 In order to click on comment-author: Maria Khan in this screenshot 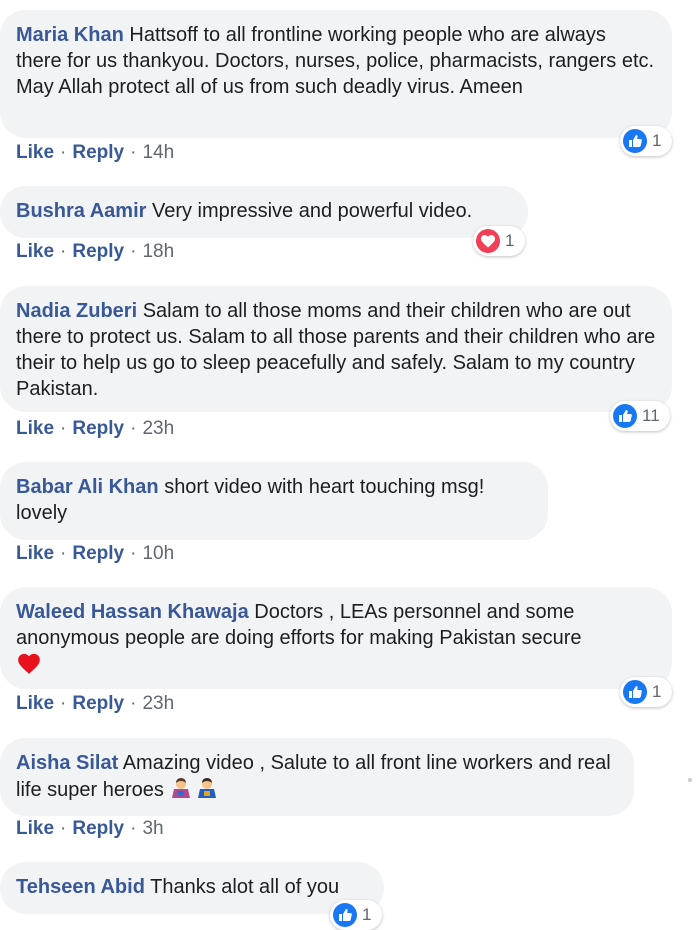, I will do `click(70, 35)`.